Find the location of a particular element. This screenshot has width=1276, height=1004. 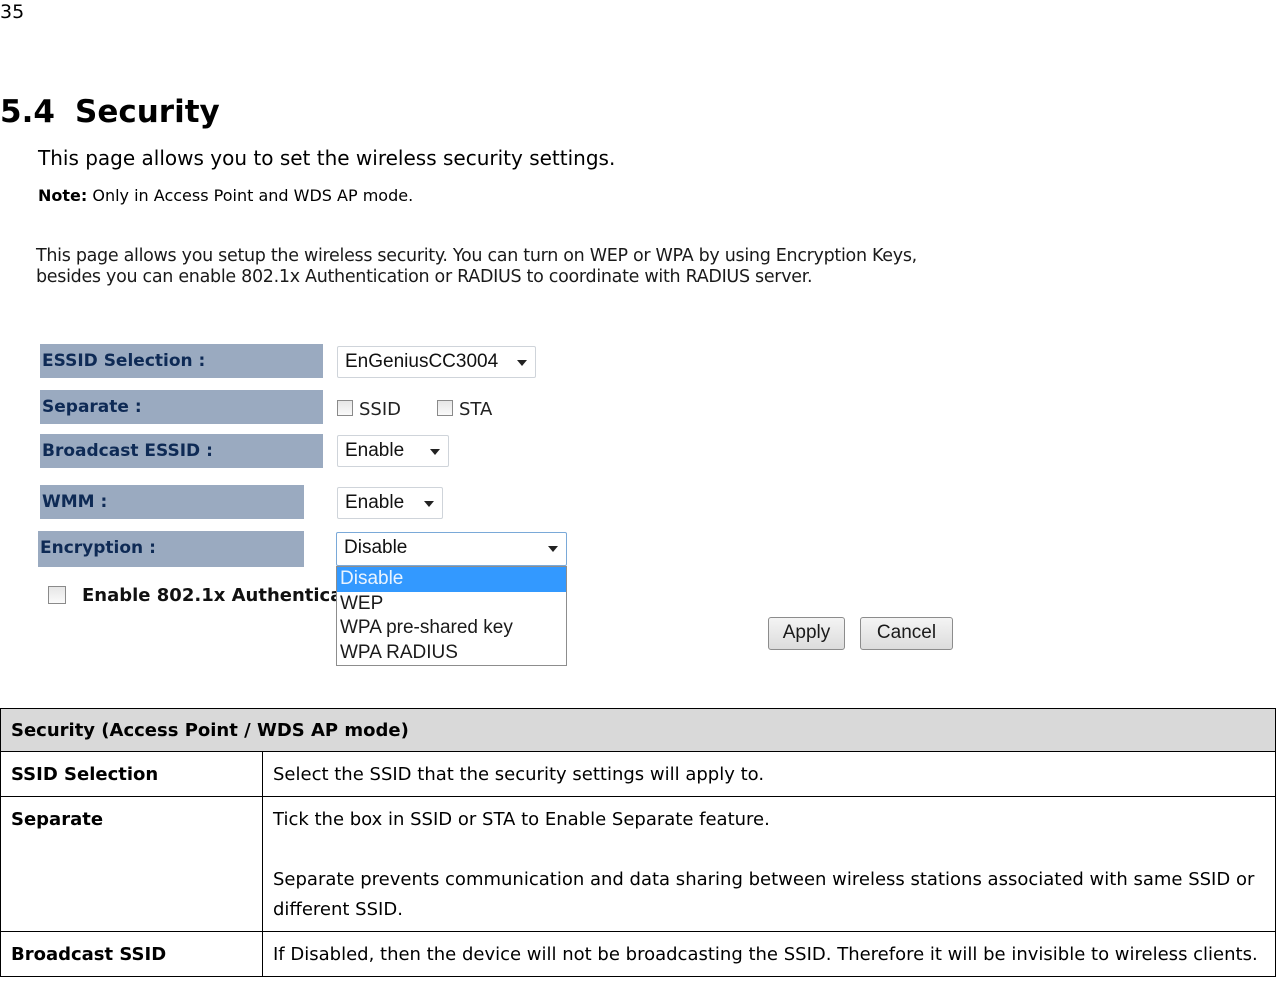

cancel-button: Cancel is located at coordinates (906, 633).